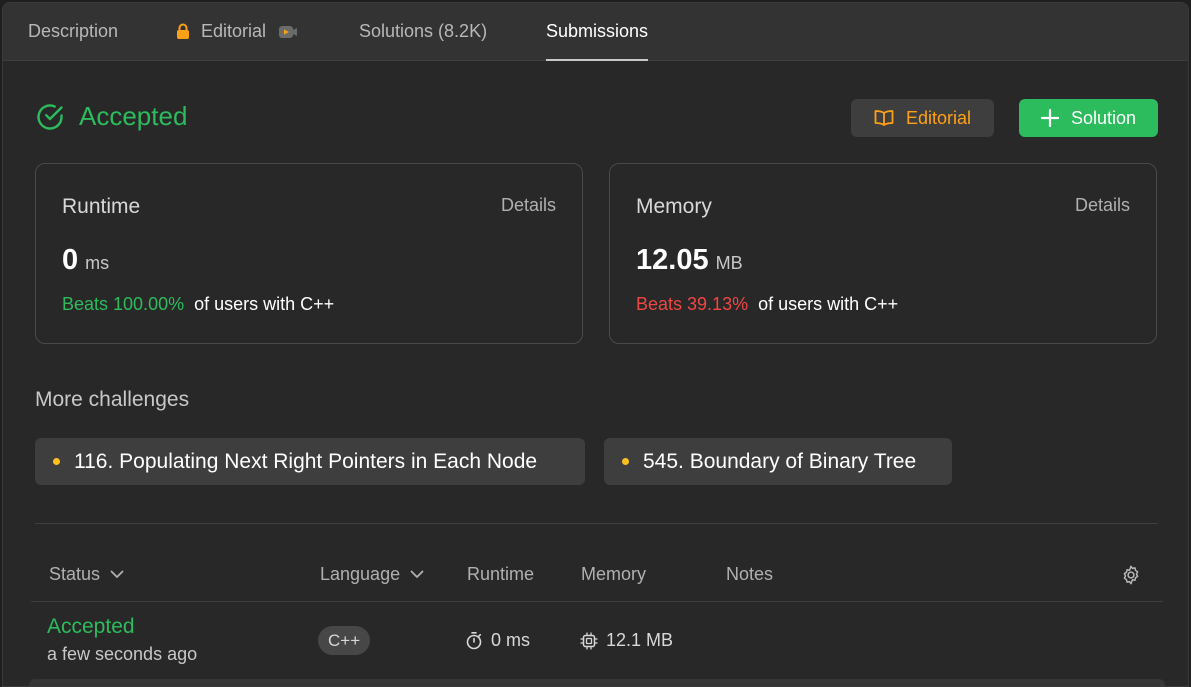  What do you see at coordinates (123, 304) in the screenshot?
I see `runtime-beats-percent: Beats 100.00%` at bounding box center [123, 304].